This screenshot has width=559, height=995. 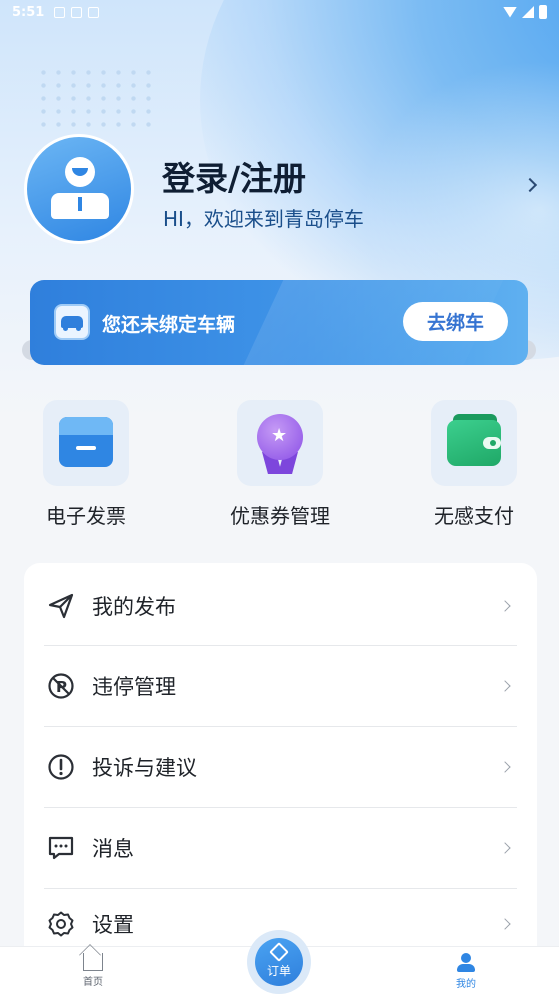 I want to click on quick-action-seamless-pay: 无感支付, so click(x=474, y=464).